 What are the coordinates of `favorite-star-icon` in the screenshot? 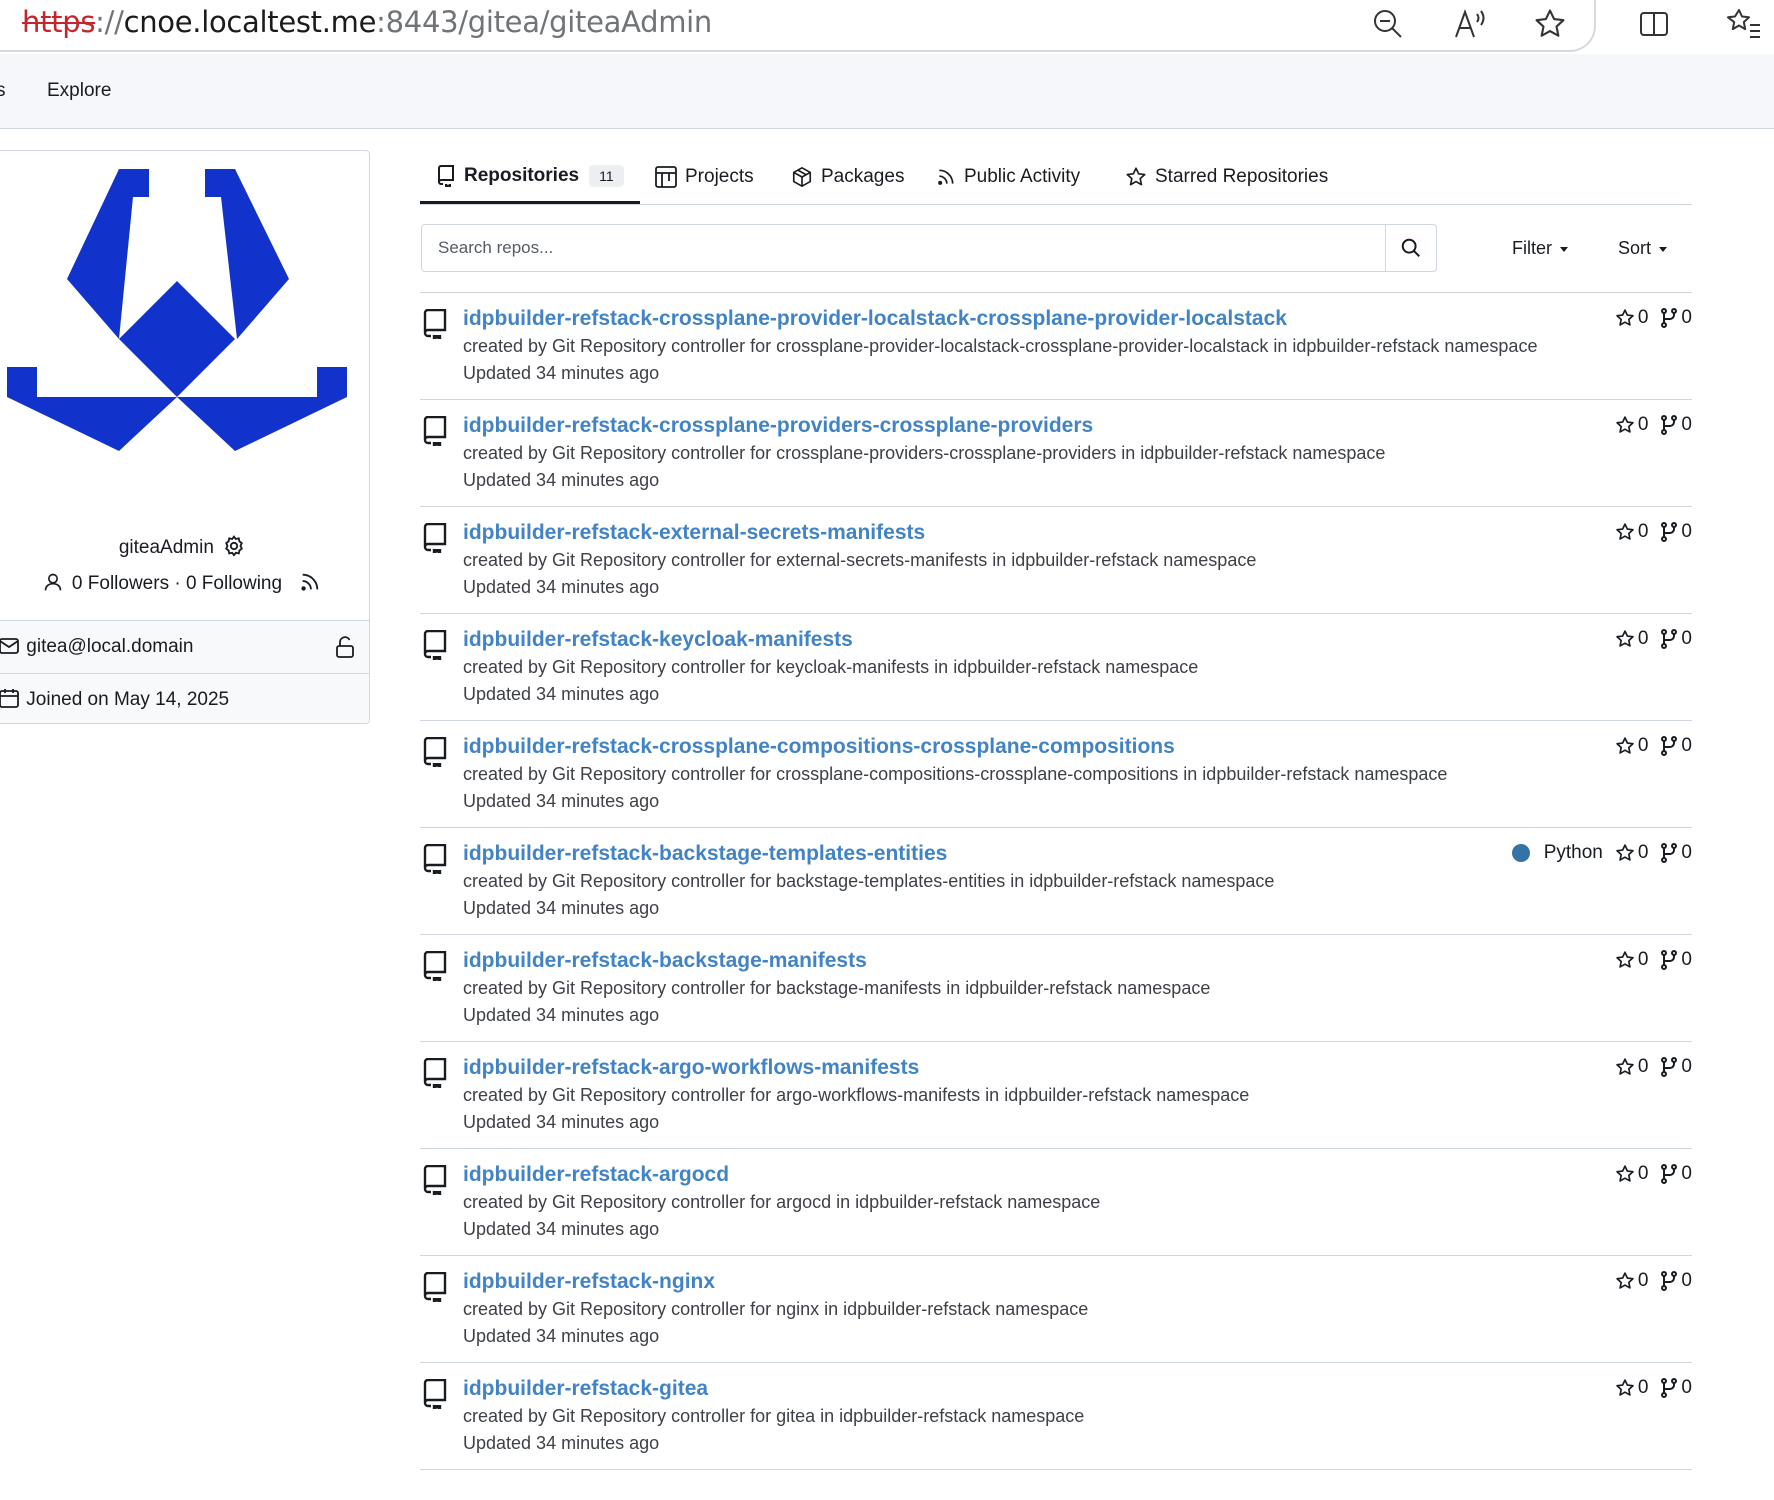 It's located at (1550, 24).